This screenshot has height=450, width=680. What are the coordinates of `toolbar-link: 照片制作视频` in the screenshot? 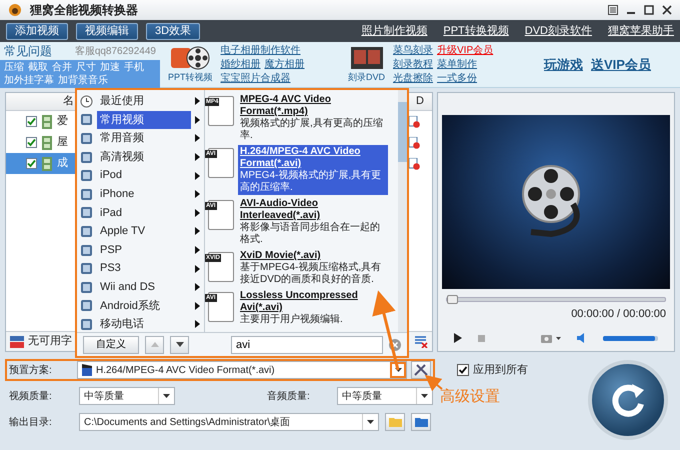 It's located at (394, 31).